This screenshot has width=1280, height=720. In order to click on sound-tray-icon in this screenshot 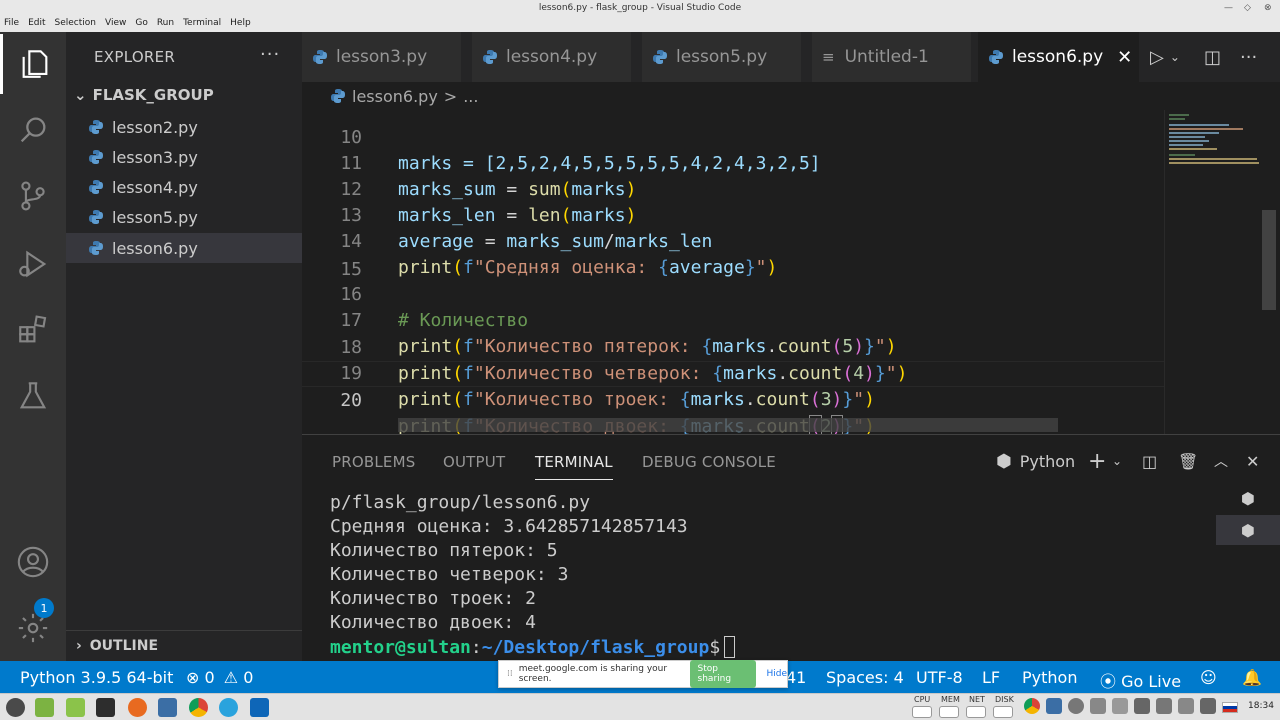, I will do `click(1164, 706)`.